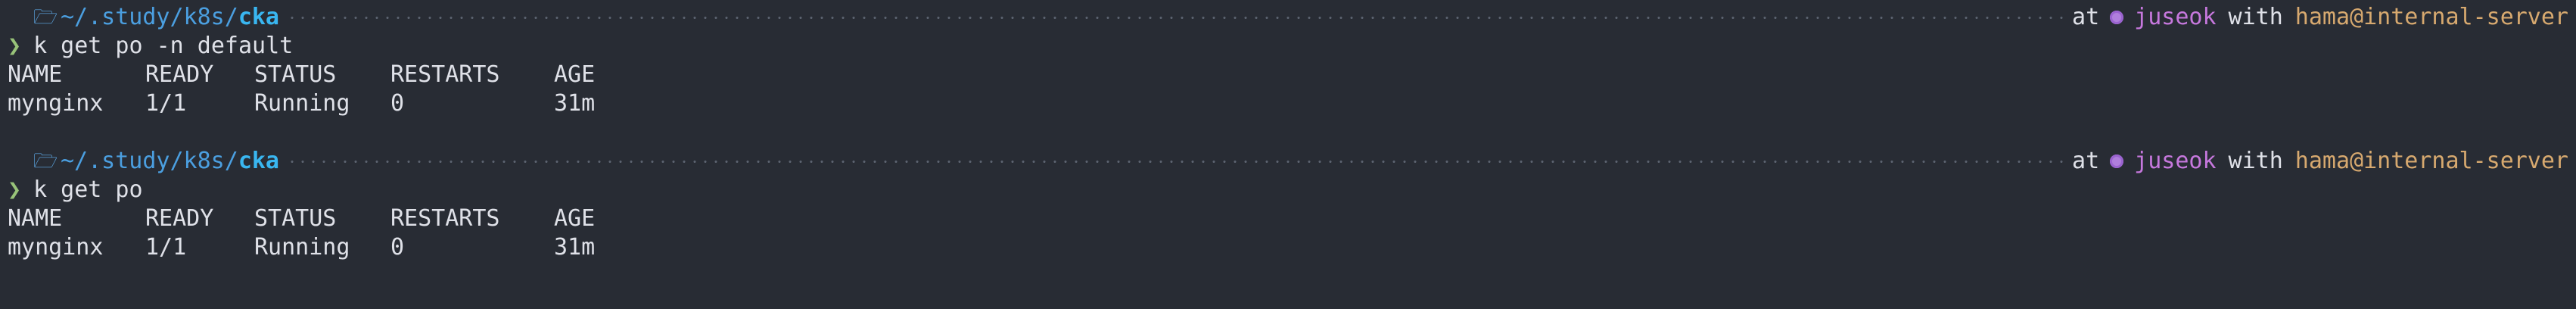 The height and width of the screenshot is (309, 2576). I want to click on command-text: k get po -n default, so click(163, 46).